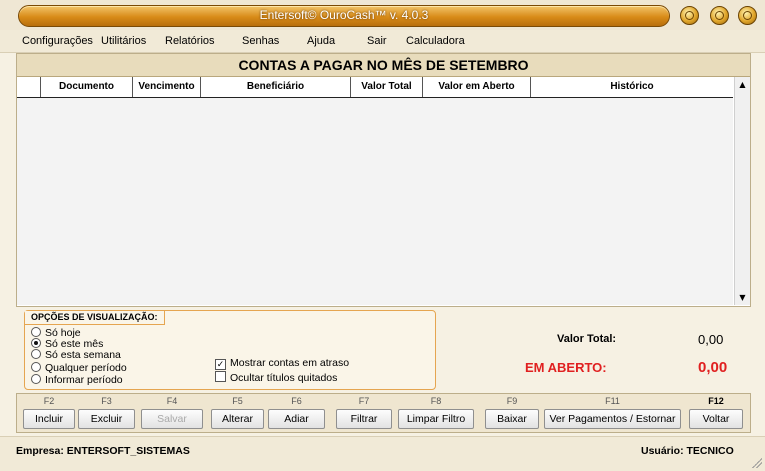 Image resolution: width=765 pixels, height=471 pixels. I want to click on maximize-icon, so click(719, 15).